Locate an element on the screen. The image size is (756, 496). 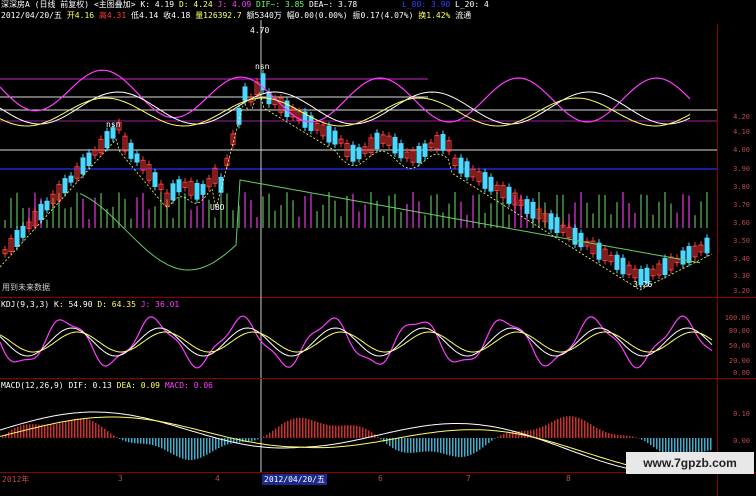
dea-value: DEA~: 3.78 is located at coordinates (333, 4).